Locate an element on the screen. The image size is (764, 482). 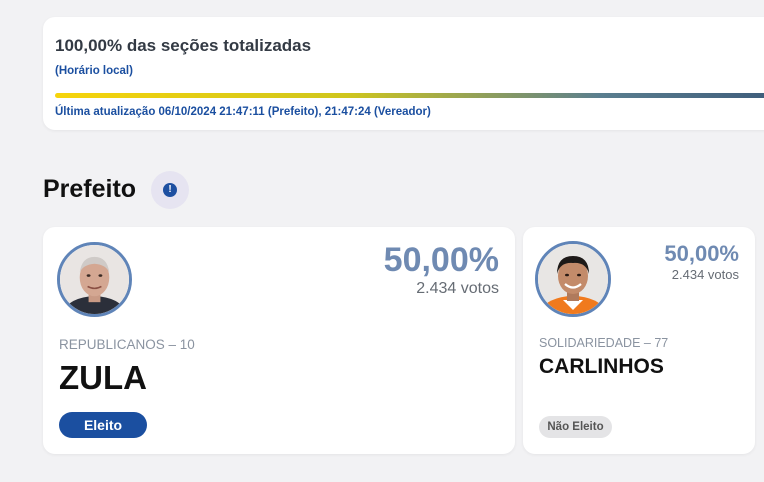
candidate-party: REPUBLICANOS – 10 is located at coordinates (127, 344).